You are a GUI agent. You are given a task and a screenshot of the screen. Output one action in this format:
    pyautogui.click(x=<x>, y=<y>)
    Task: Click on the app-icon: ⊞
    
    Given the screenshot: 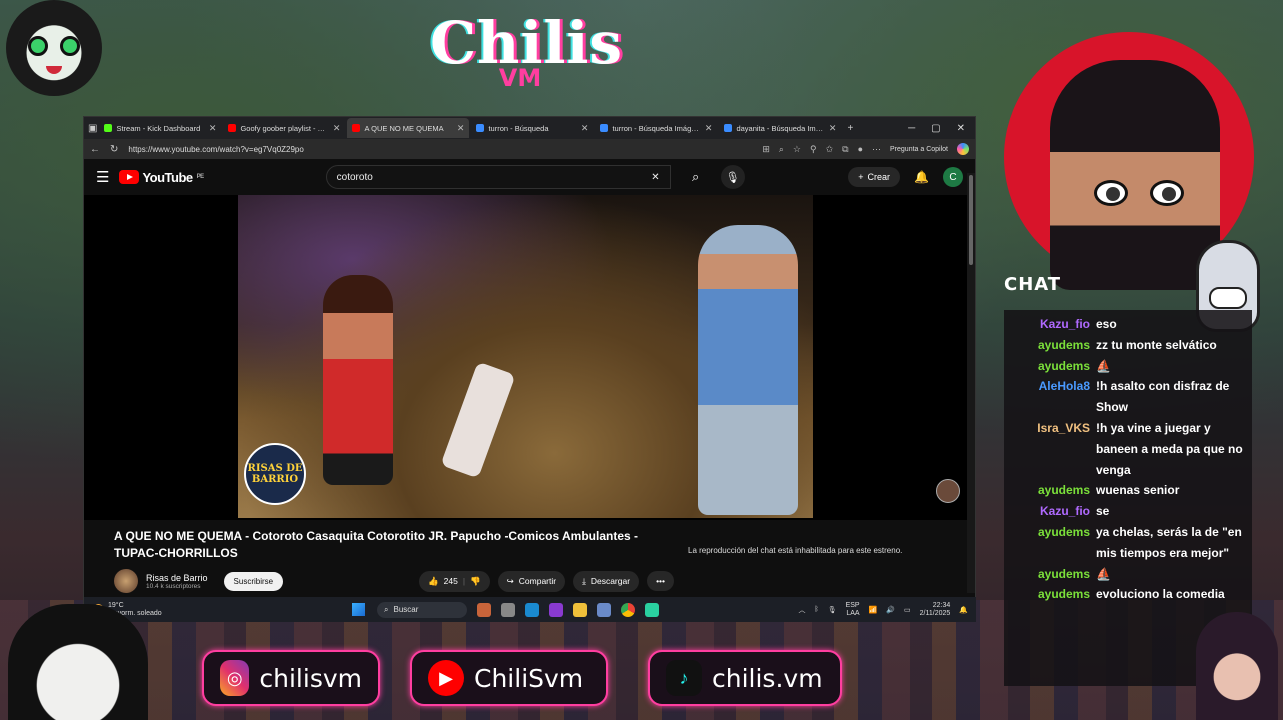 What is the action you would take?
    pyautogui.click(x=766, y=149)
    